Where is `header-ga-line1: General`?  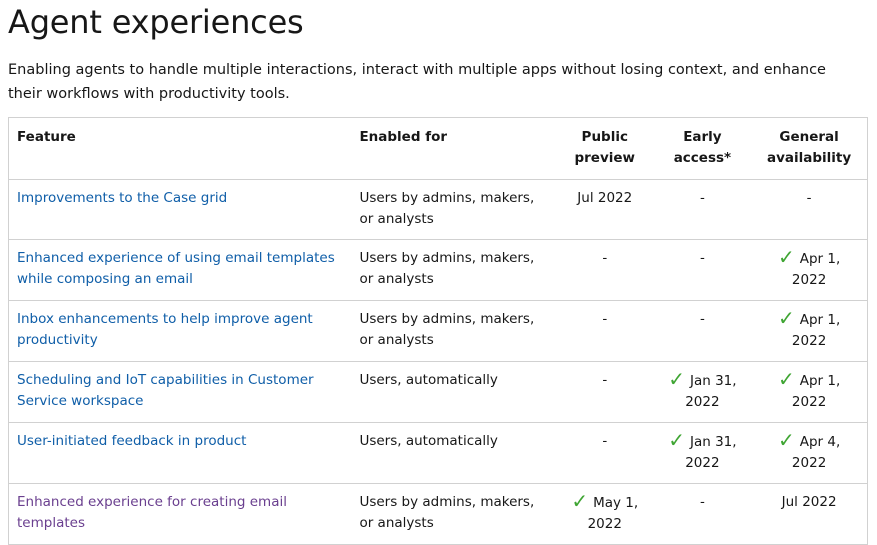 header-ga-line1: General is located at coordinates (809, 137).